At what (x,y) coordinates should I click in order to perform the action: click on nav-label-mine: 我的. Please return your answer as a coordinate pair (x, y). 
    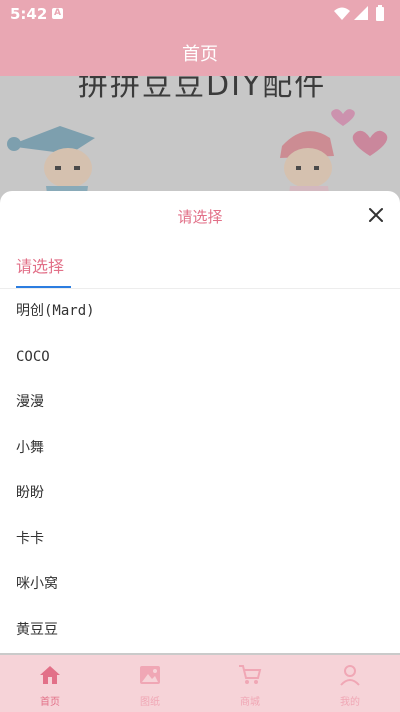
    Looking at the image, I should click on (350, 702).